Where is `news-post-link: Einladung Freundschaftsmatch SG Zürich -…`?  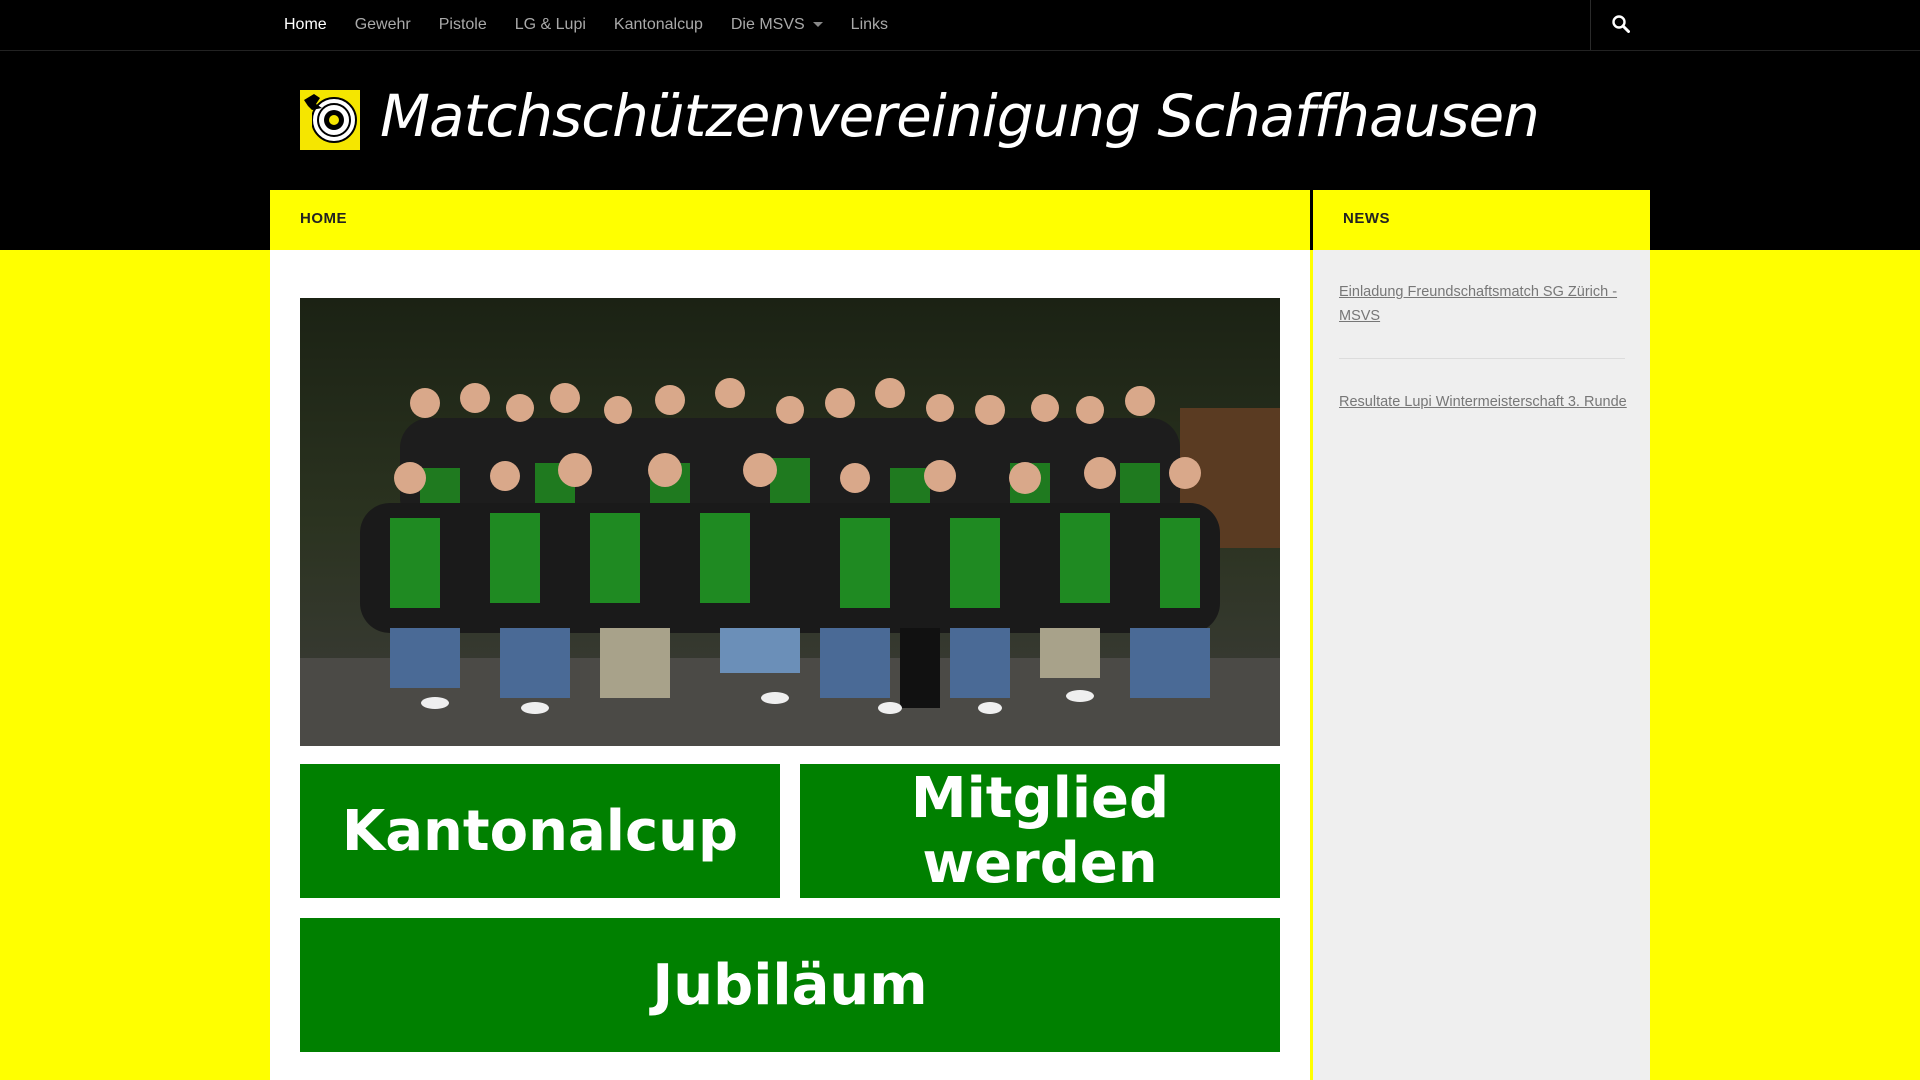
news-post-link: Einladung Freundschaftsmatch SG Zürich -… is located at coordinates (1484, 304).